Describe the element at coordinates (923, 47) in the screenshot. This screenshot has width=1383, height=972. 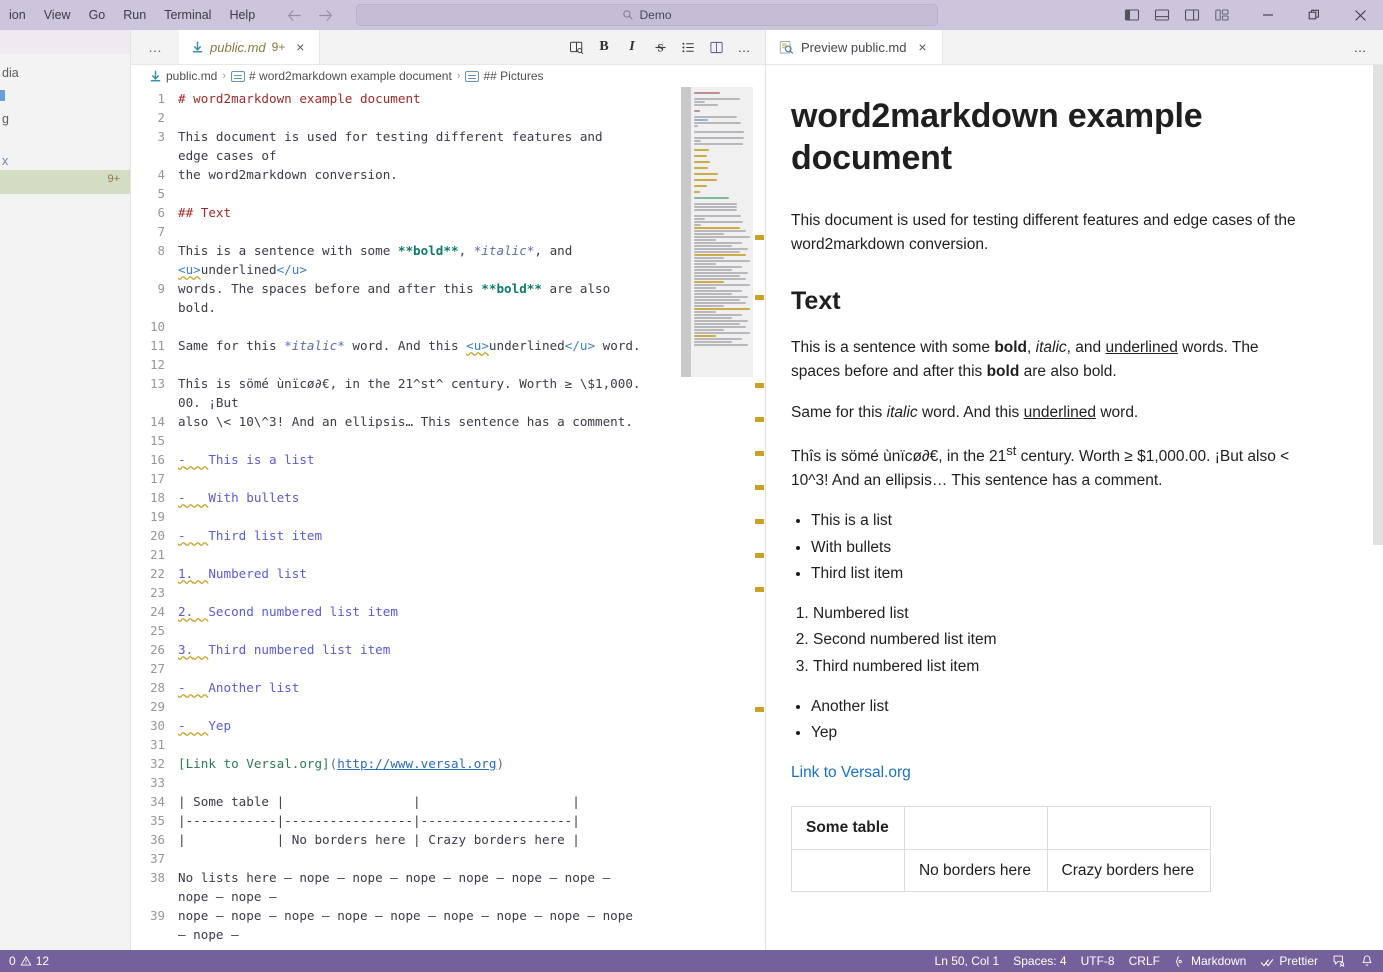
I see `preview-tab-close-button: ×` at that location.